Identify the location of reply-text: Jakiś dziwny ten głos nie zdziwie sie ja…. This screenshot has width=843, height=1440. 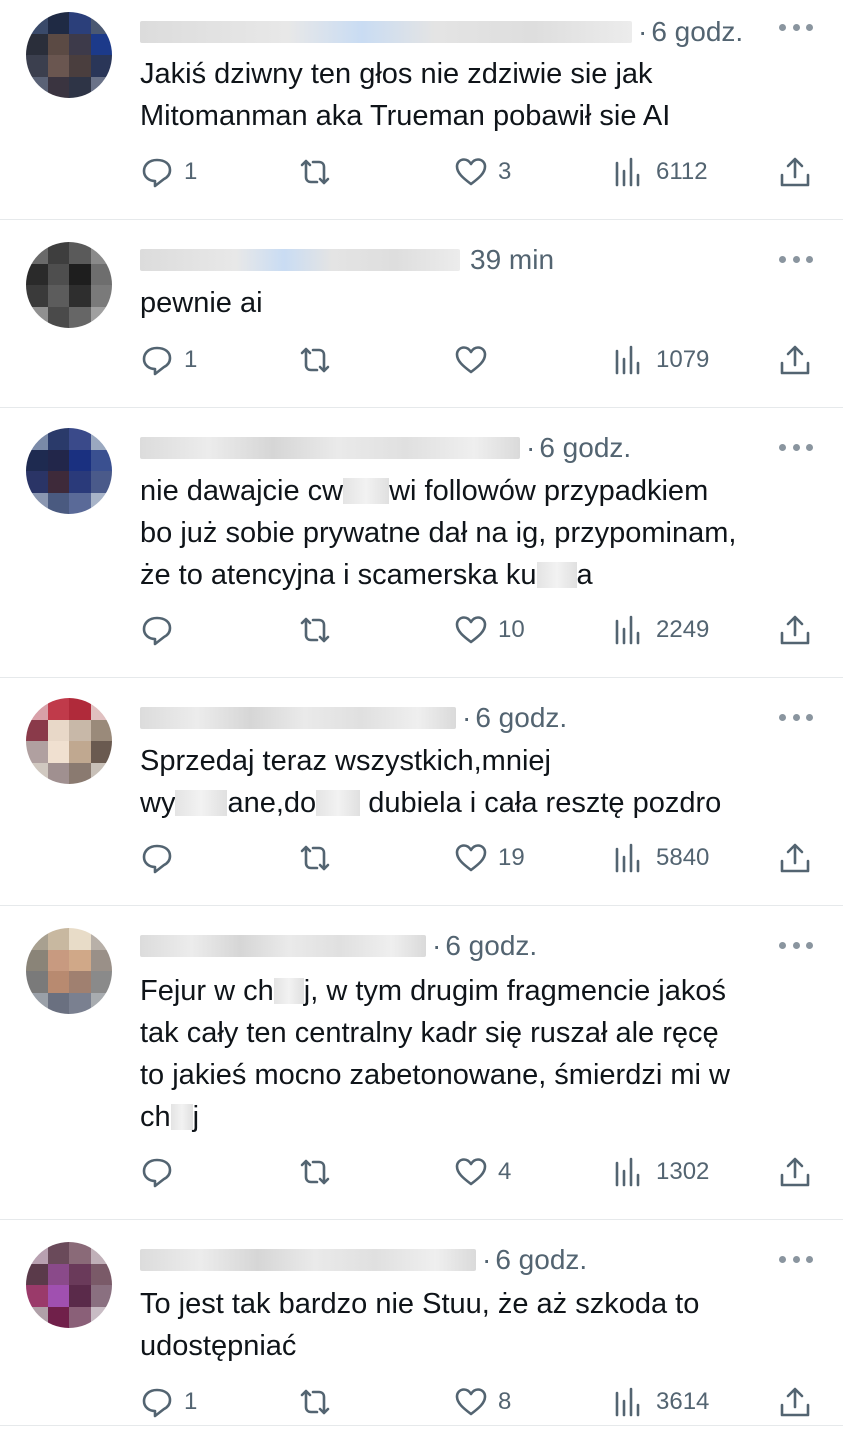
(405, 95).